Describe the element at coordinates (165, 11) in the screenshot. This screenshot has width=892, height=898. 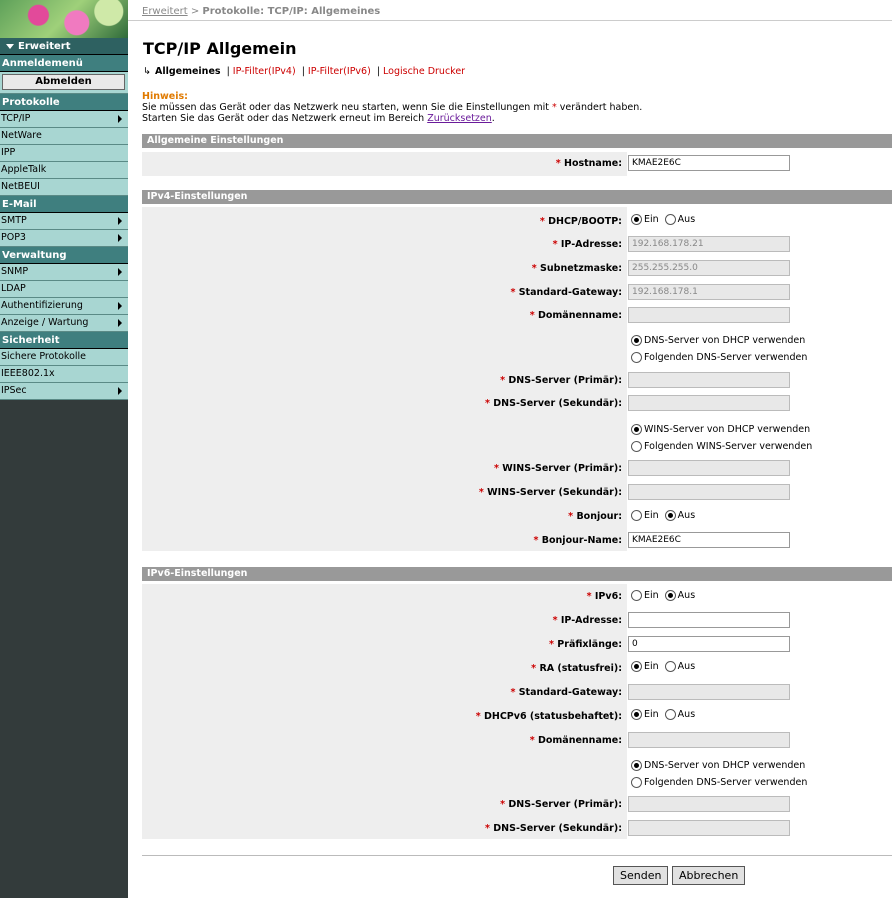
I see `breadcrumb-link-advanced: Erweitert` at that location.